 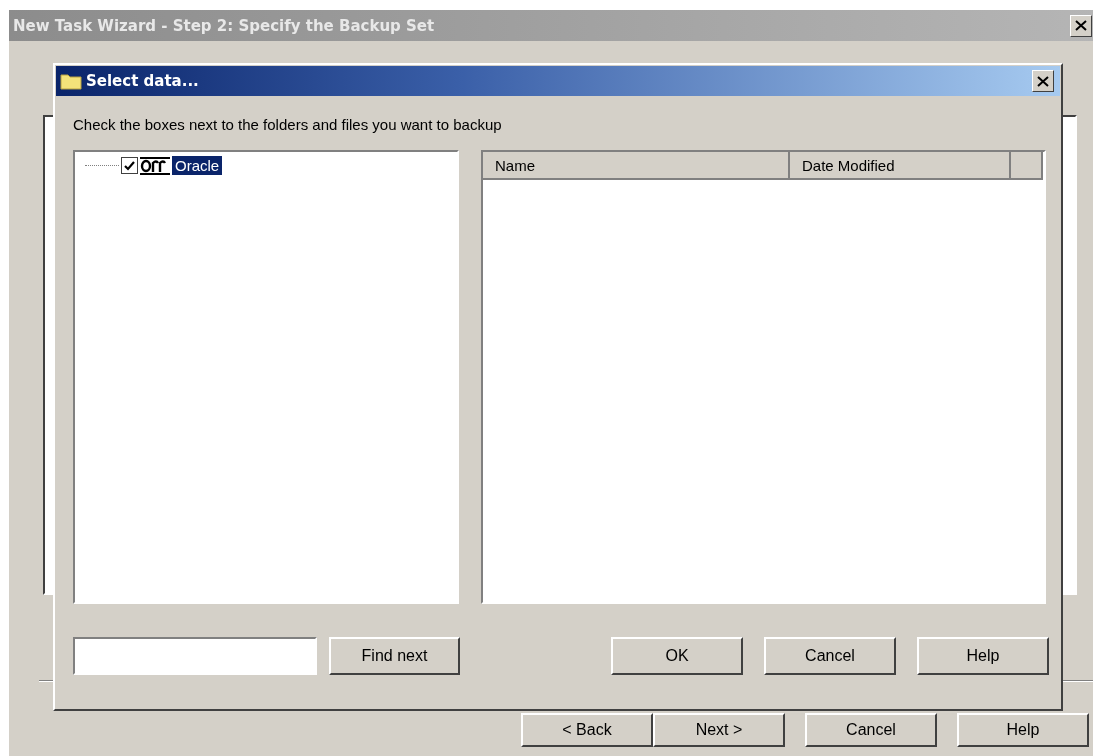 I want to click on folder-icon, so click(x=71, y=81).